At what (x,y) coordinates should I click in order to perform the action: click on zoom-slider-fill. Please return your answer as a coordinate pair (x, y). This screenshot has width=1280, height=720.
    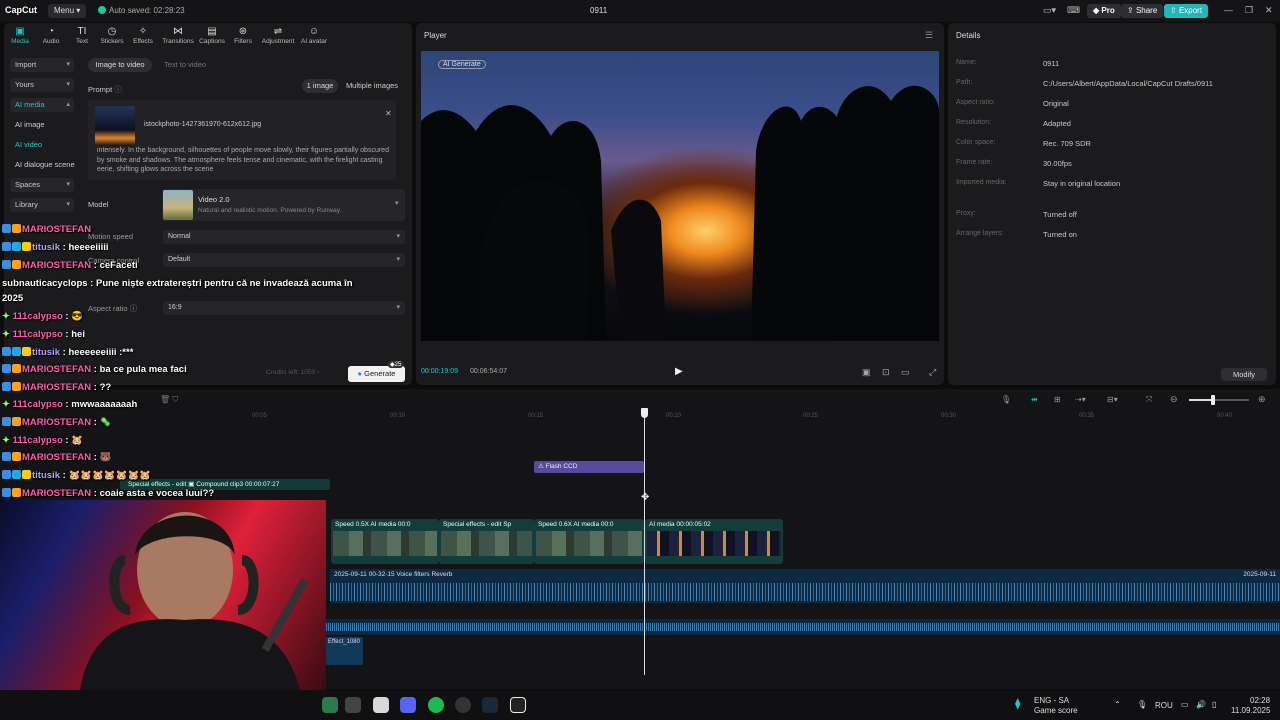
    Looking at the image, I should click on (1201, 400).